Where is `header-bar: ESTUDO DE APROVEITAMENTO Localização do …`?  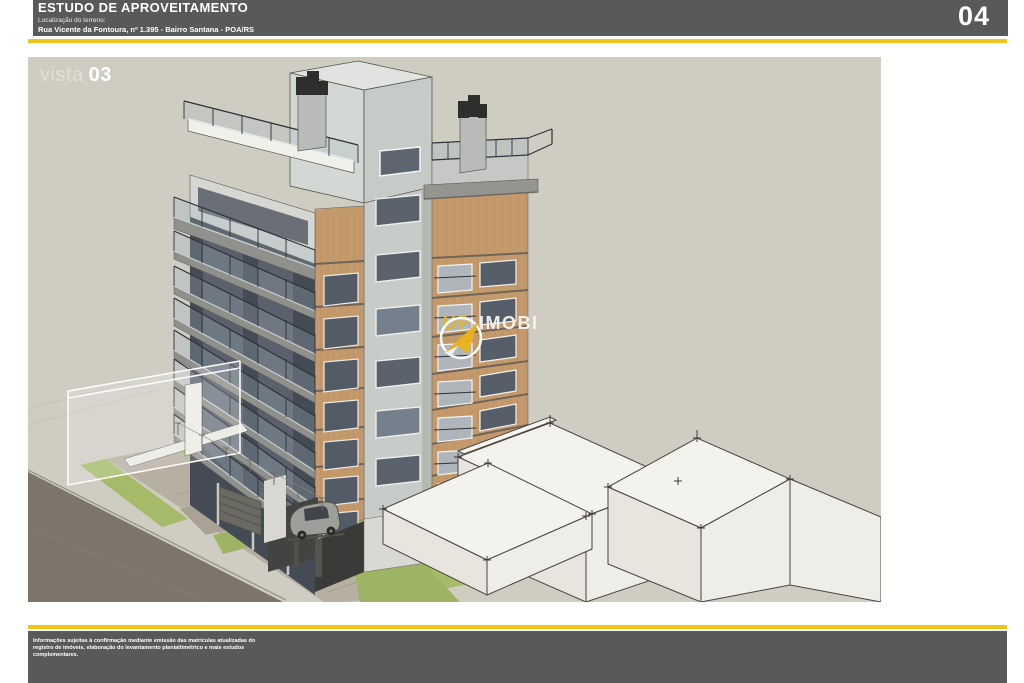
header-bar: ESTUDO DE APROVEITAMENTO Localização do … is located at coordinates (520, 18).